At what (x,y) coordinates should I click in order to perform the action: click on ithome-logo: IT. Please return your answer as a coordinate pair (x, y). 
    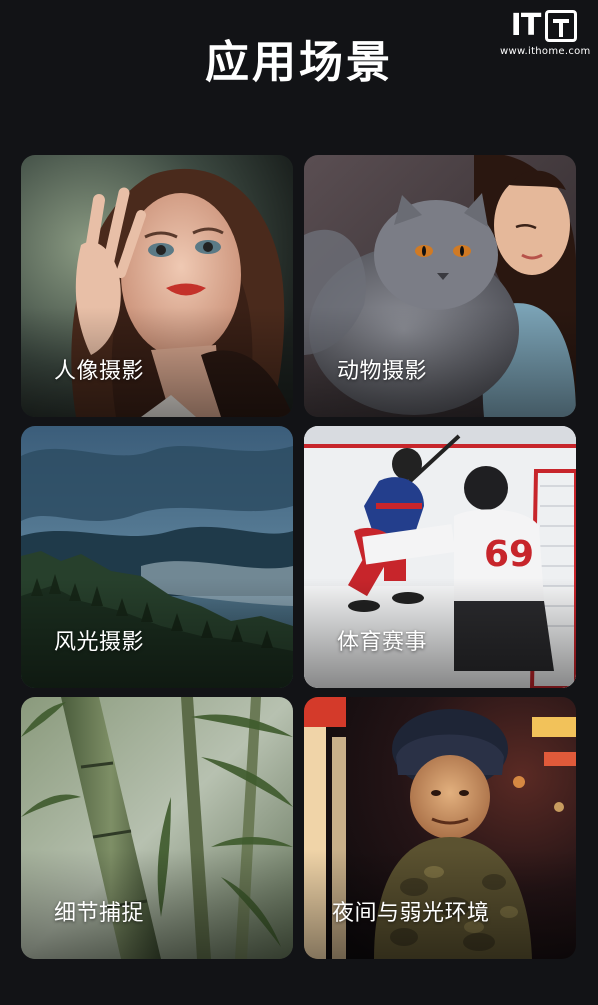
    Looking at the image, I should click on (544, 26).